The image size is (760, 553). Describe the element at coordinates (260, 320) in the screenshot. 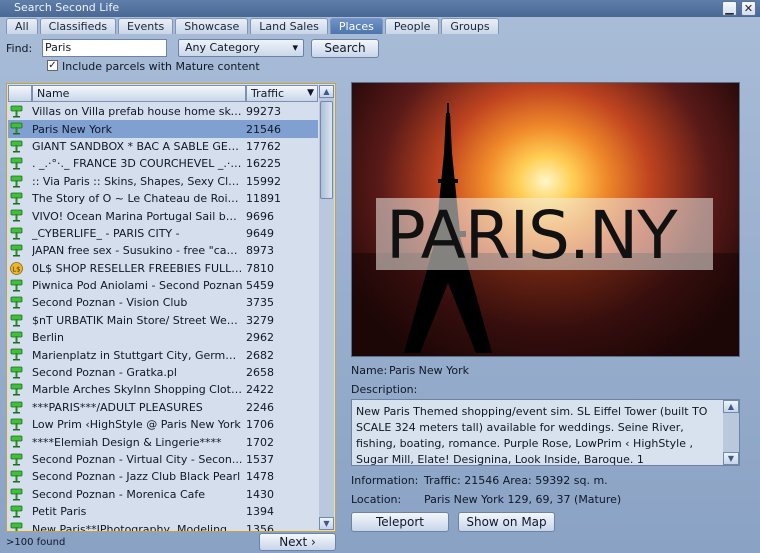

I see `result-traffic: 3279` at that location.